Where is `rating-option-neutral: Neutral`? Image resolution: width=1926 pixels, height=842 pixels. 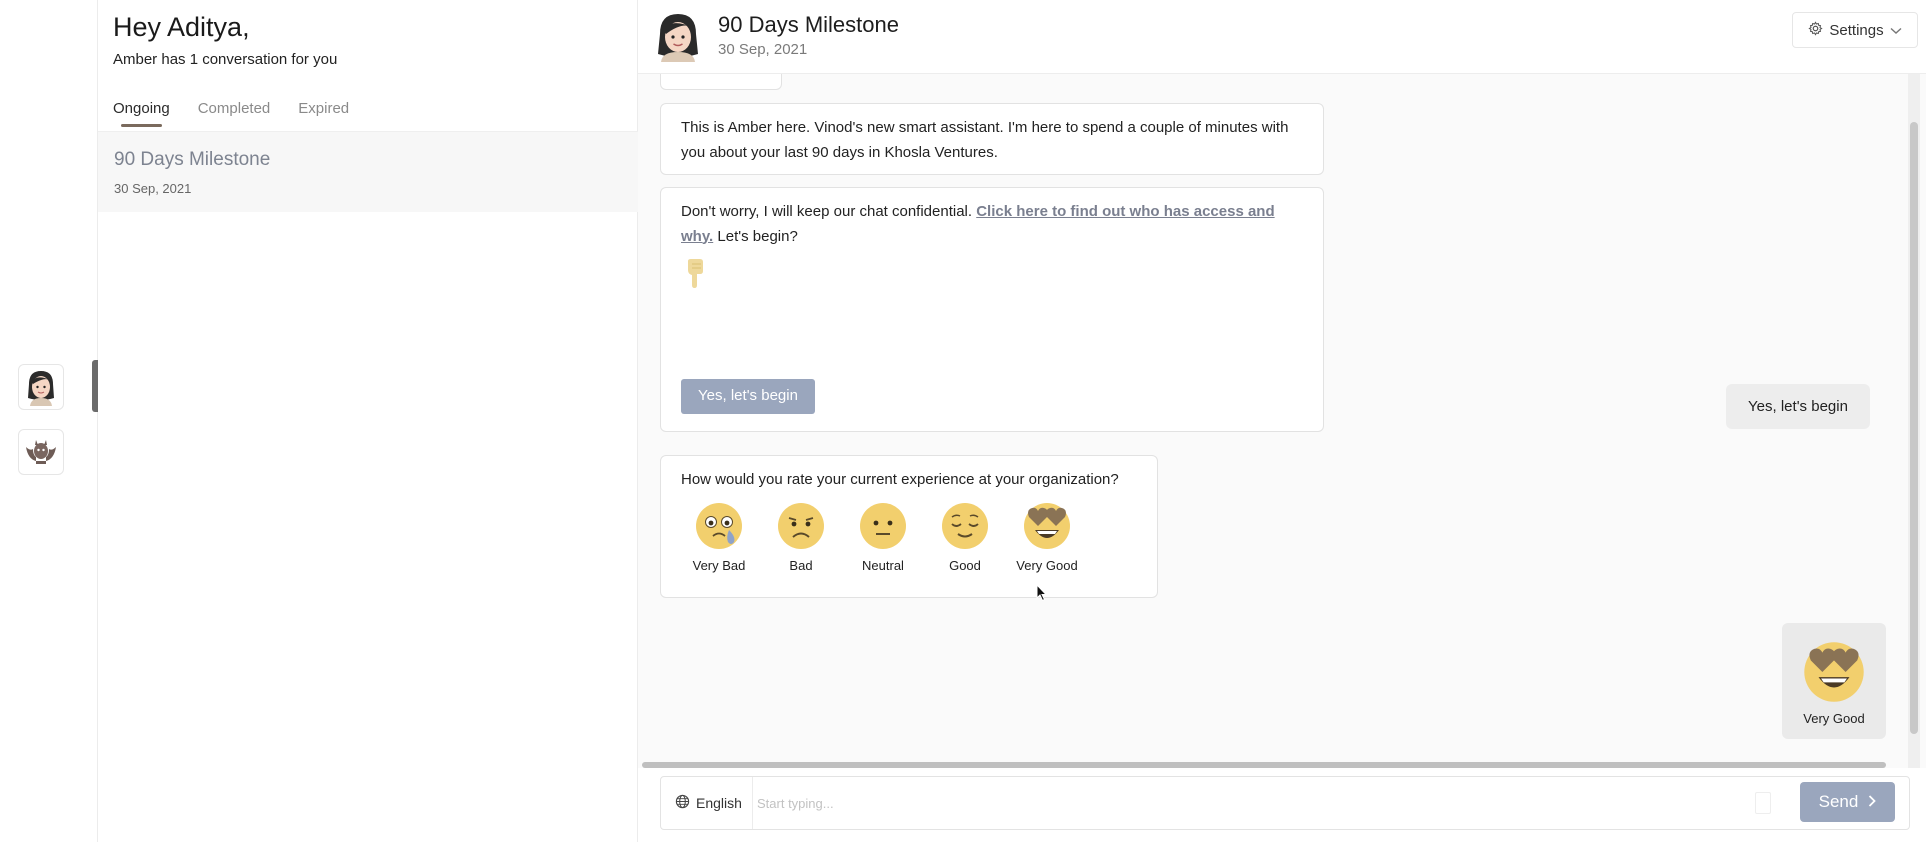 rating-option-neutral: Neutral is located at coordinates (883, 540).